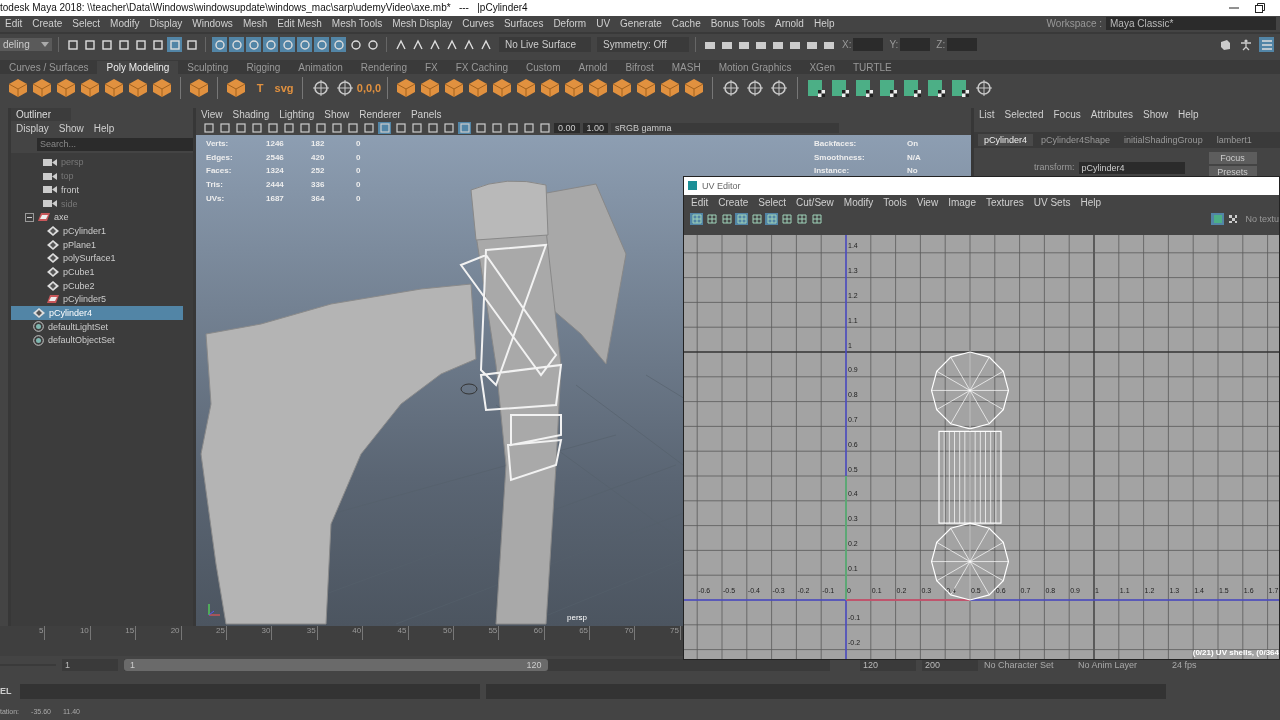 The image size is (1280, 720). What do you see at coordinates (545, 45) in the screenshot?
I see `live-surface-field: No Live Surface` at bounding box center [545, 45].